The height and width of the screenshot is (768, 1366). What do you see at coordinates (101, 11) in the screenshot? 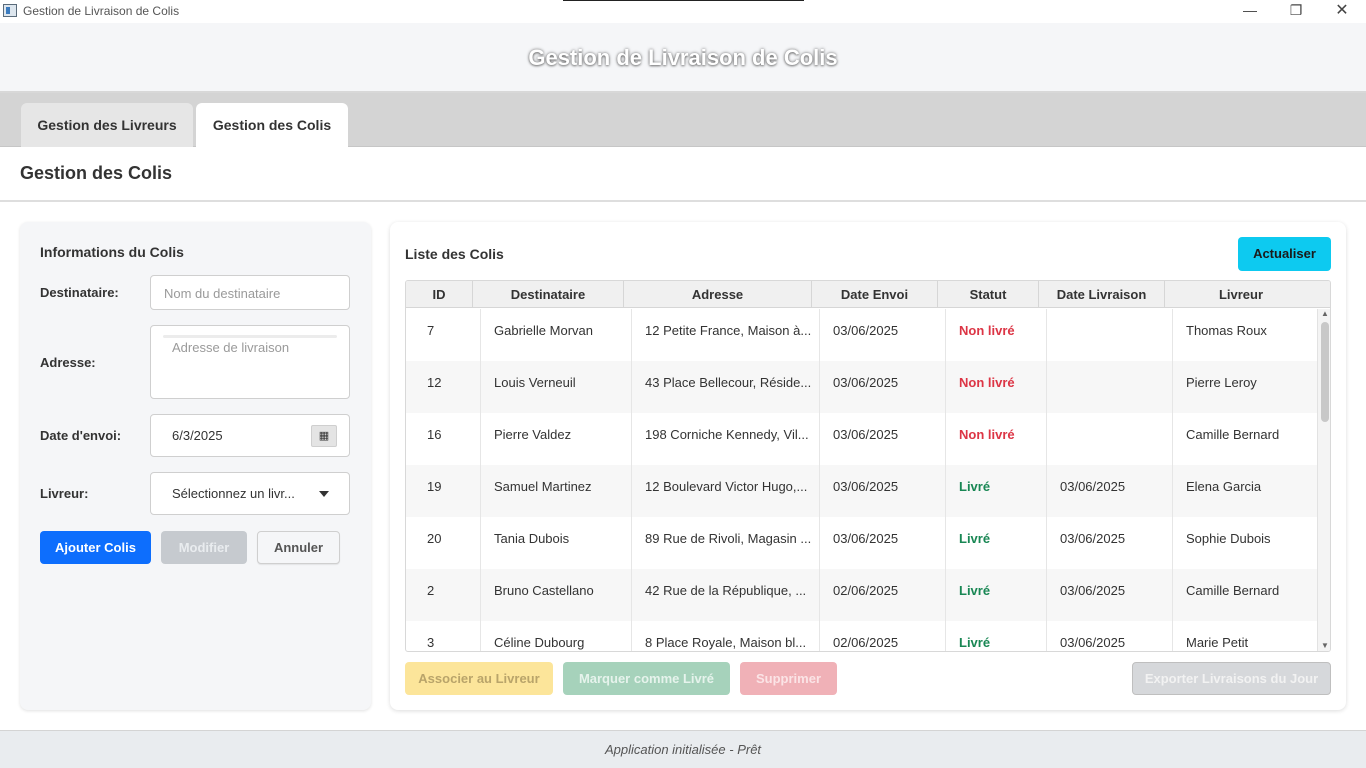
I see `window-title: Gestion de Livraison de Colis` at bounding box center [101, 11].